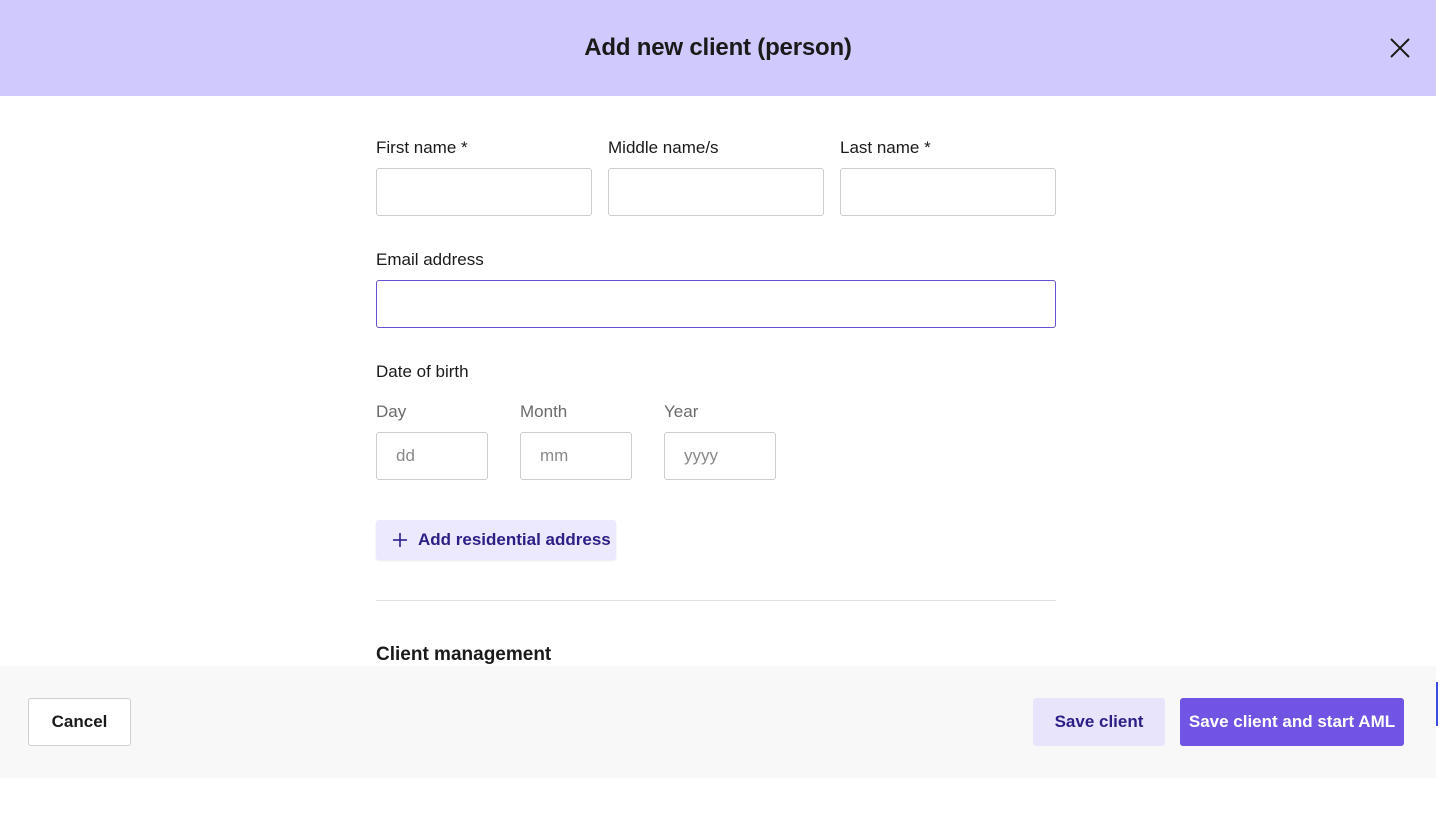 The height and width of the screenshot is (833, 1446). Describe the element at coordinates (885, 147) in the screenshot. I see `last-name-label: Last name *` at that location.